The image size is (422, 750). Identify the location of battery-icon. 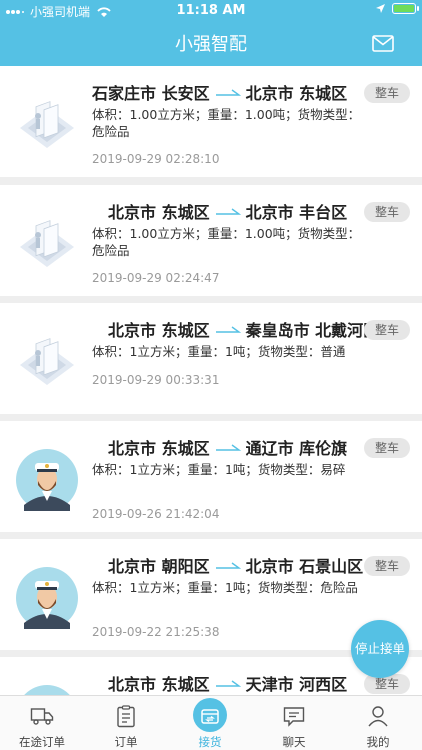
(405, 8).